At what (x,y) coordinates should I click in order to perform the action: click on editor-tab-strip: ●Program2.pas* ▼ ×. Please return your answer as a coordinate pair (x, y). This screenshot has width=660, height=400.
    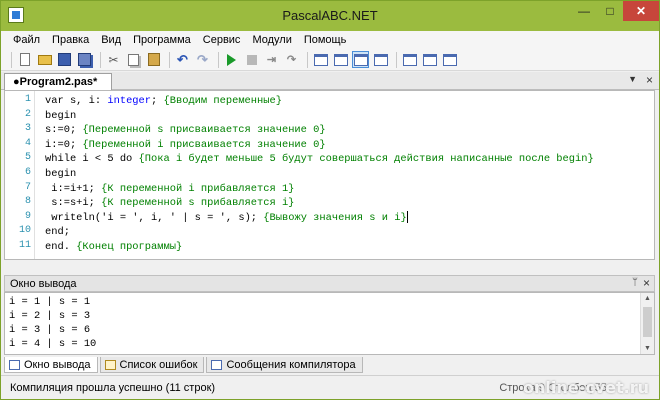
    Looking at the image, I should click on (330, 81).